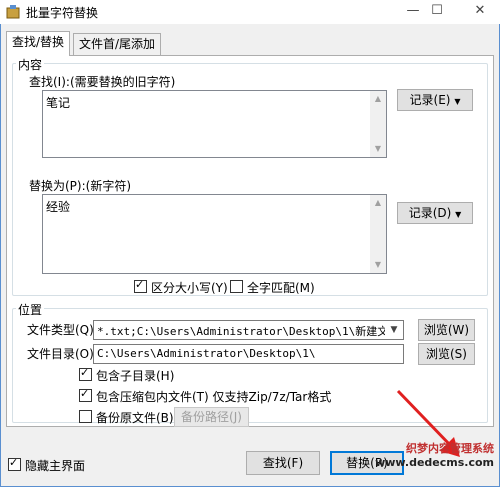  I want to click on hide-main-label: 隐藏主界面, so click(55, 466).